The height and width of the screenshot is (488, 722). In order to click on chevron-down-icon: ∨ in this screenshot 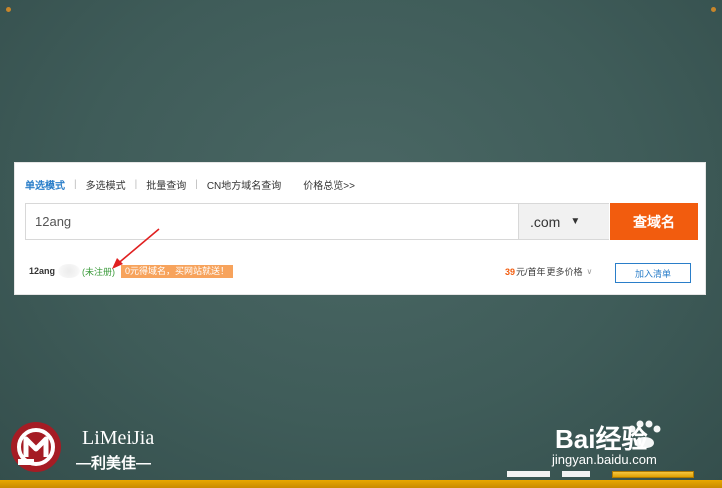, I will do `click(590, 271)`.